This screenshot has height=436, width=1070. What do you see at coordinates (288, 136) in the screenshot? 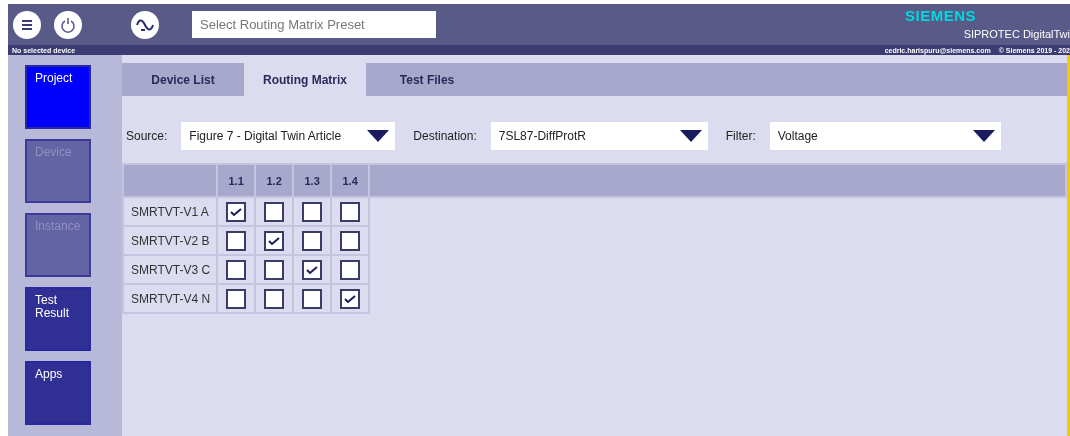
I see `dropdown: Figure 7 - Digital Twin Article` at bounding box center [288, 136].